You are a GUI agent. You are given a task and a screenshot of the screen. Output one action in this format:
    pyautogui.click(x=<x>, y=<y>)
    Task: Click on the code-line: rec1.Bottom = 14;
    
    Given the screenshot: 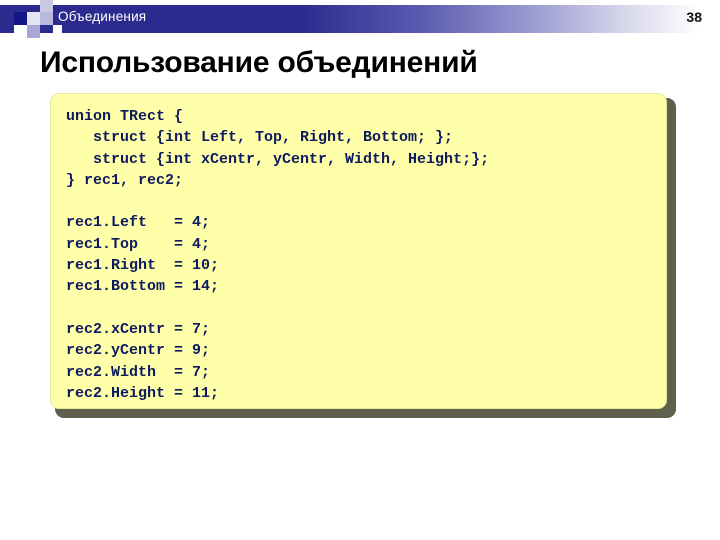 What is the action you would take?
    pyautogui.click(x=143, y=287)
    